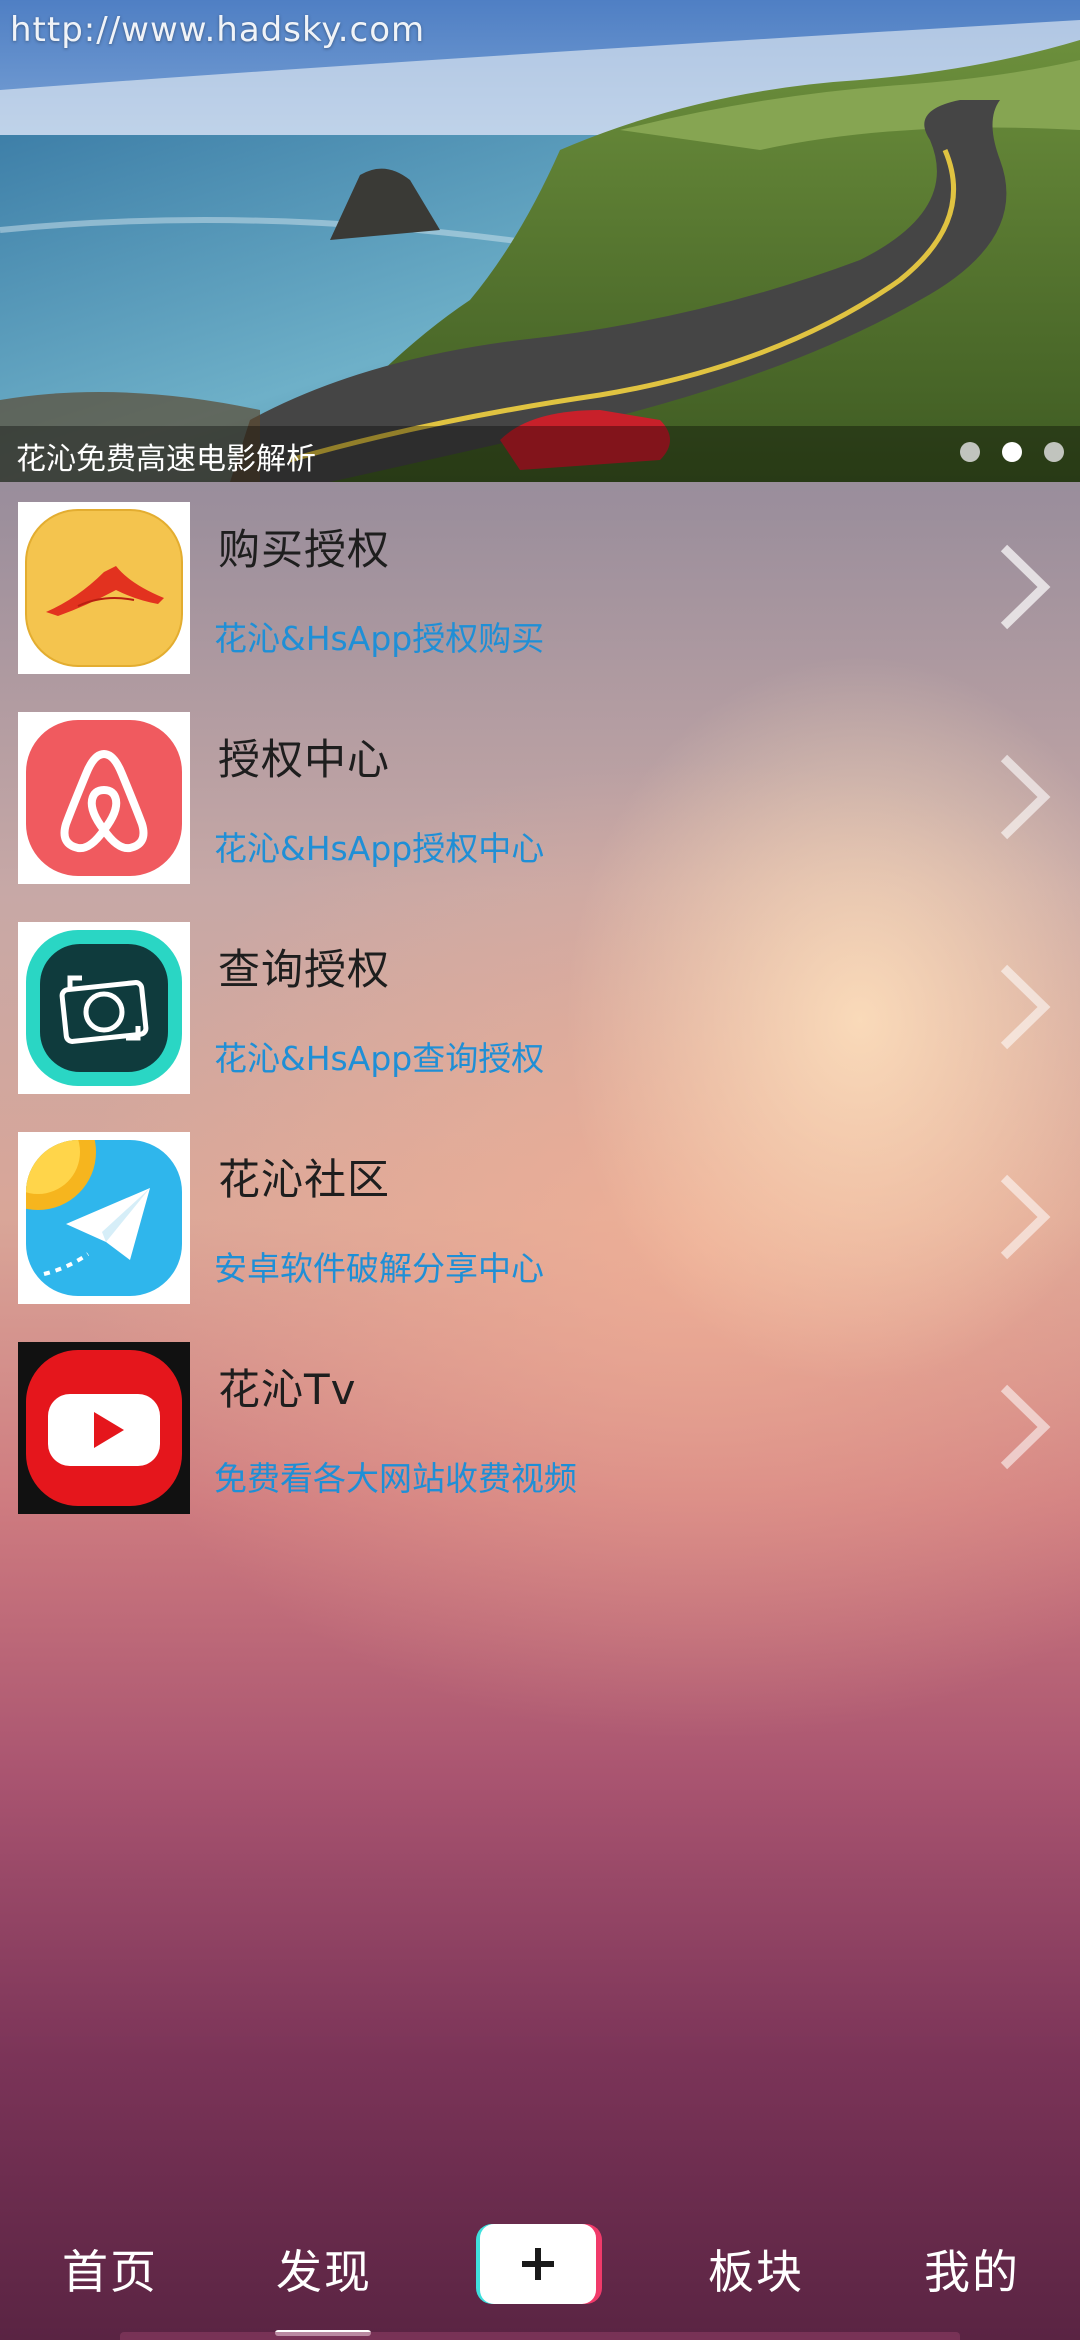 The image size is (1080, 2340). What do you see at coordinates (540, 454) in the screenshot?
I see `banner-caption-bar: 花沁免费高速电影解析` at bounding box center [540, 454].